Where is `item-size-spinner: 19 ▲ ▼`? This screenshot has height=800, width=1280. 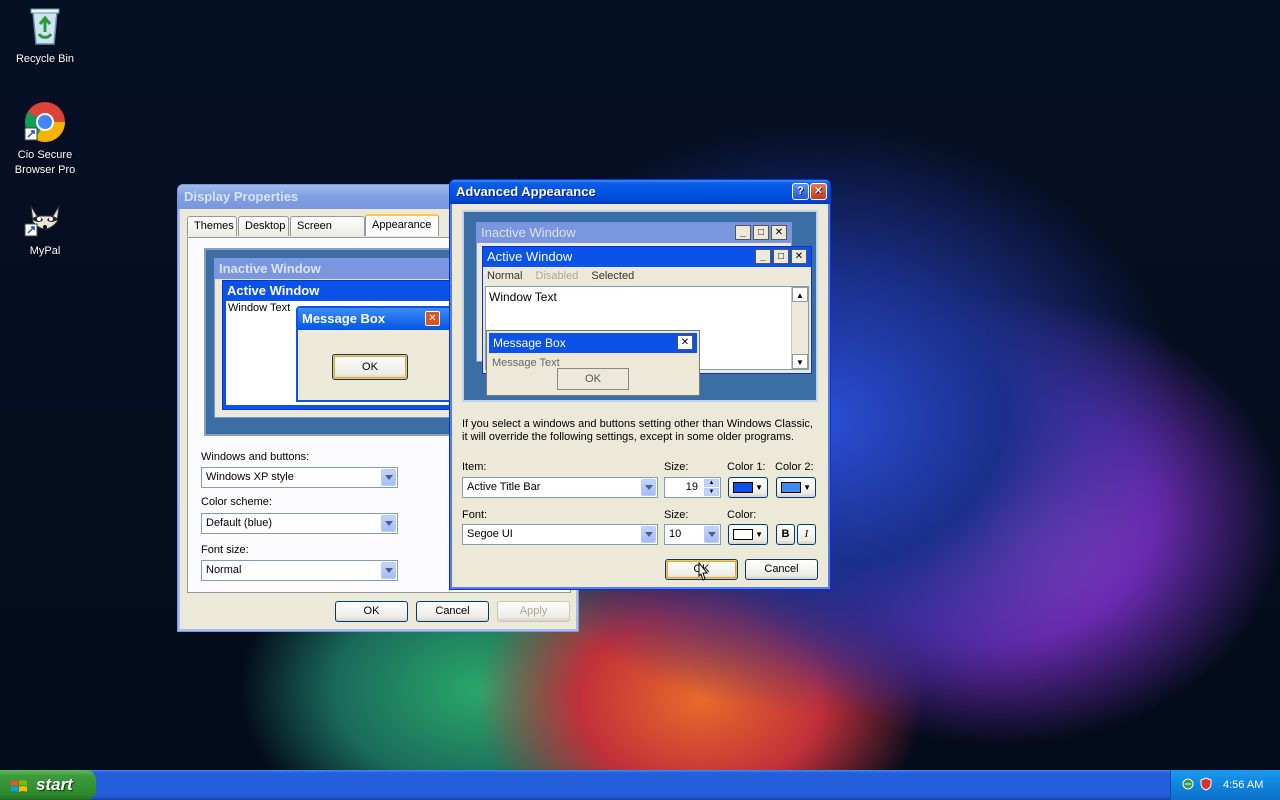
item-size-spinner: 19 ▲ ▼ is located at coordinates (692, 487).